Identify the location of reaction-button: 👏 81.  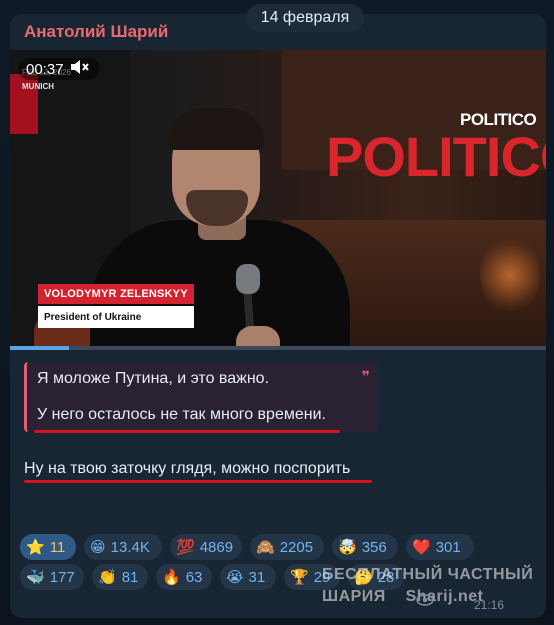
(120, 577).